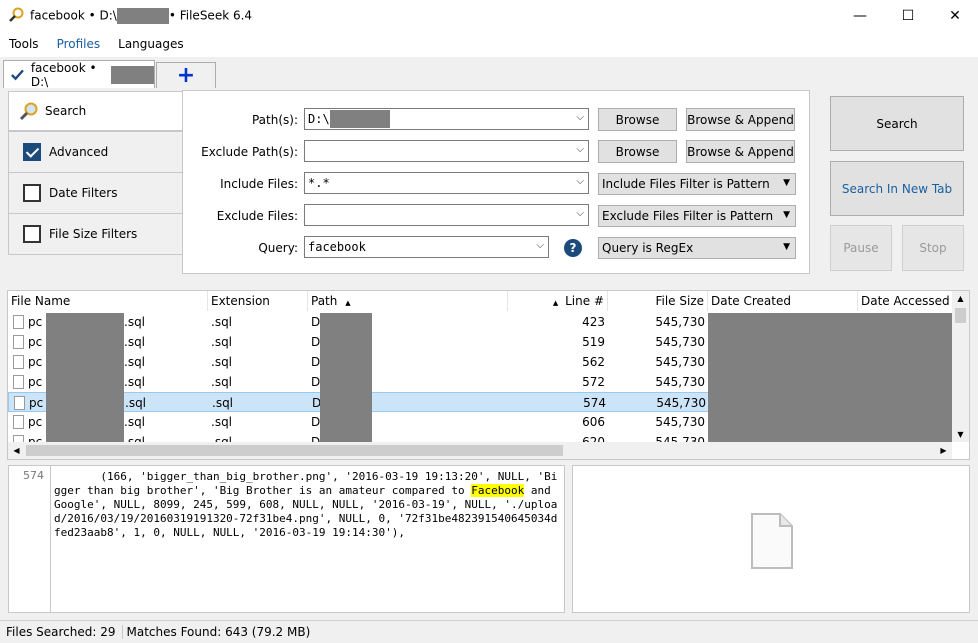 This screenshot has height=643, width=978. Describe the element at coordinates (150, 44) in the screenshot. I see `menu-languages: Languages` at that location.